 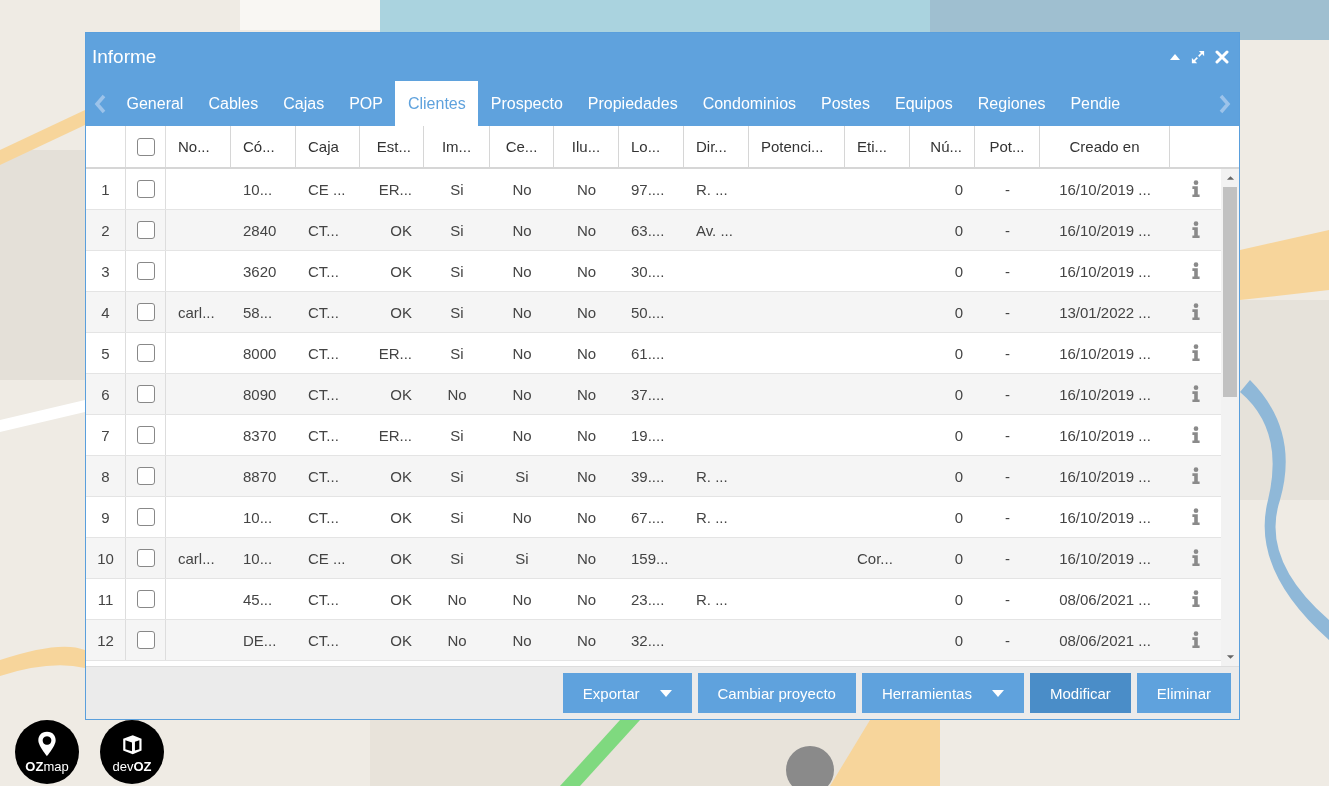 What do you see at coordinates (366, 103) in the screenshot?
I see `tab: POP` at bounding box center [366, 103].